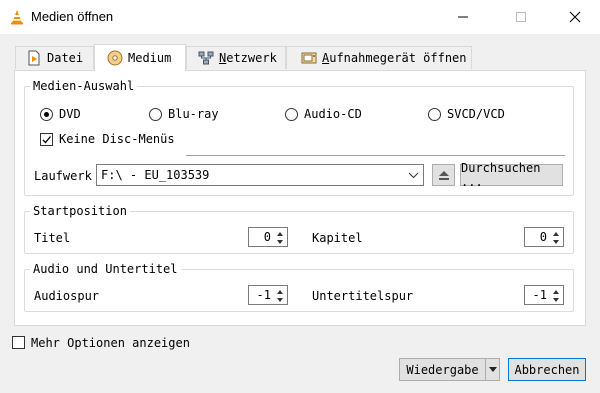  Describe the element at coordinates (434, 114) in the screenshot. I see `radio-svcd-vcd` at that location.